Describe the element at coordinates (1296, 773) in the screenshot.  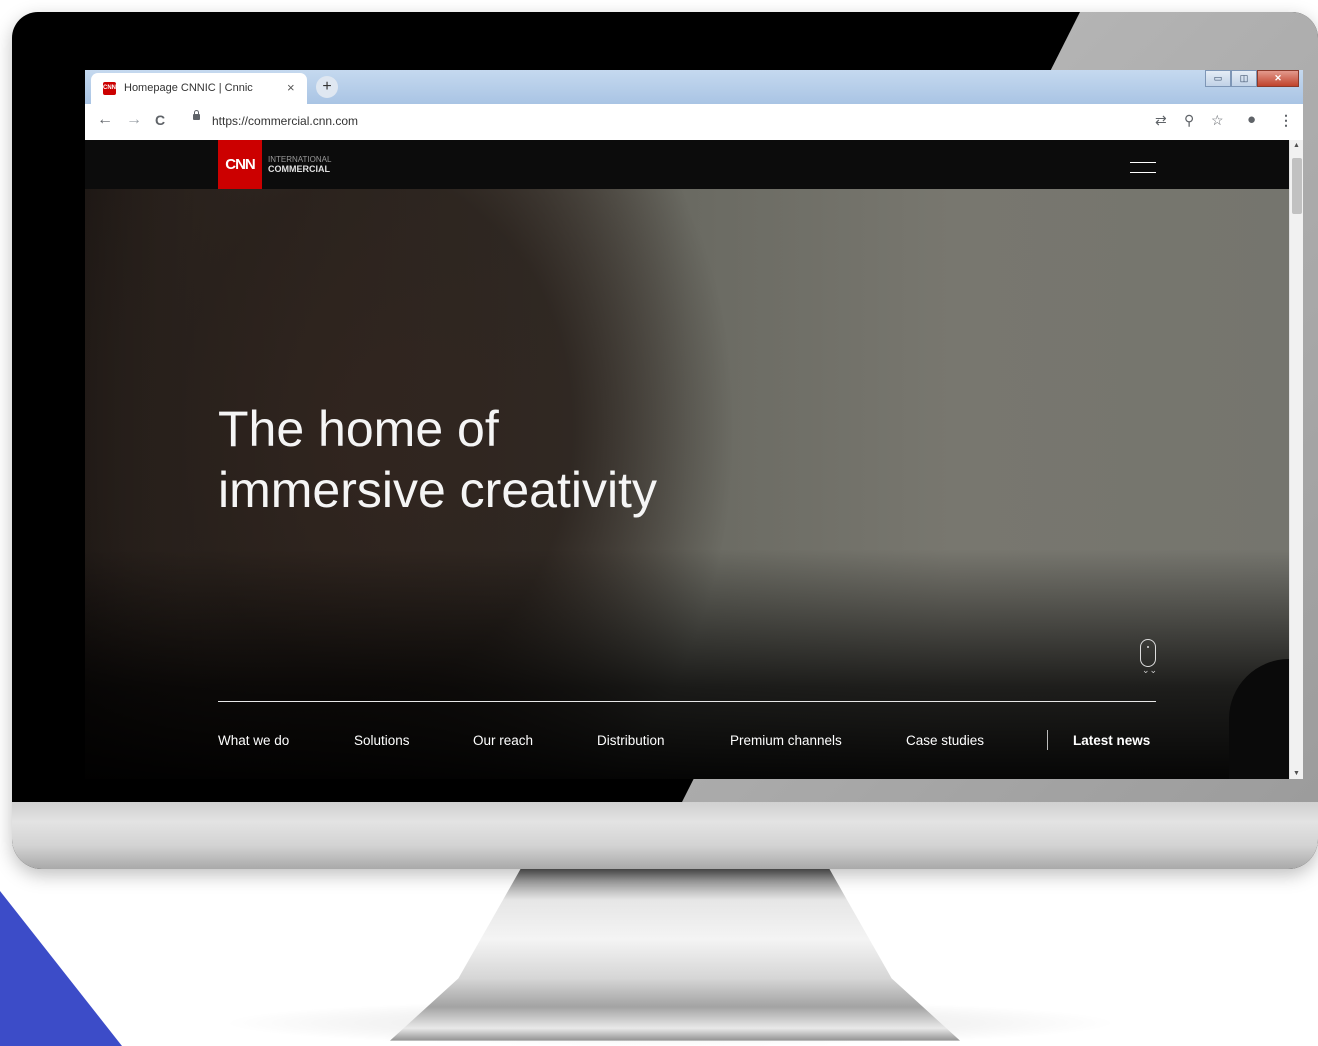
I see `scroll-down-arrow-icon: ▼` at that location.